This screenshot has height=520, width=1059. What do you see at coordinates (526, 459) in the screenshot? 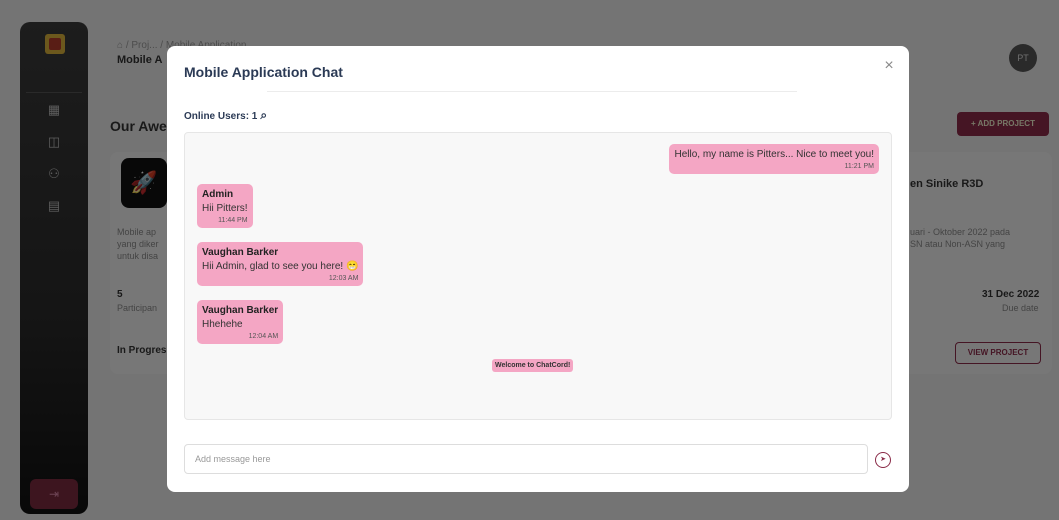
I see `message-input` at bounding box center [526, 459].